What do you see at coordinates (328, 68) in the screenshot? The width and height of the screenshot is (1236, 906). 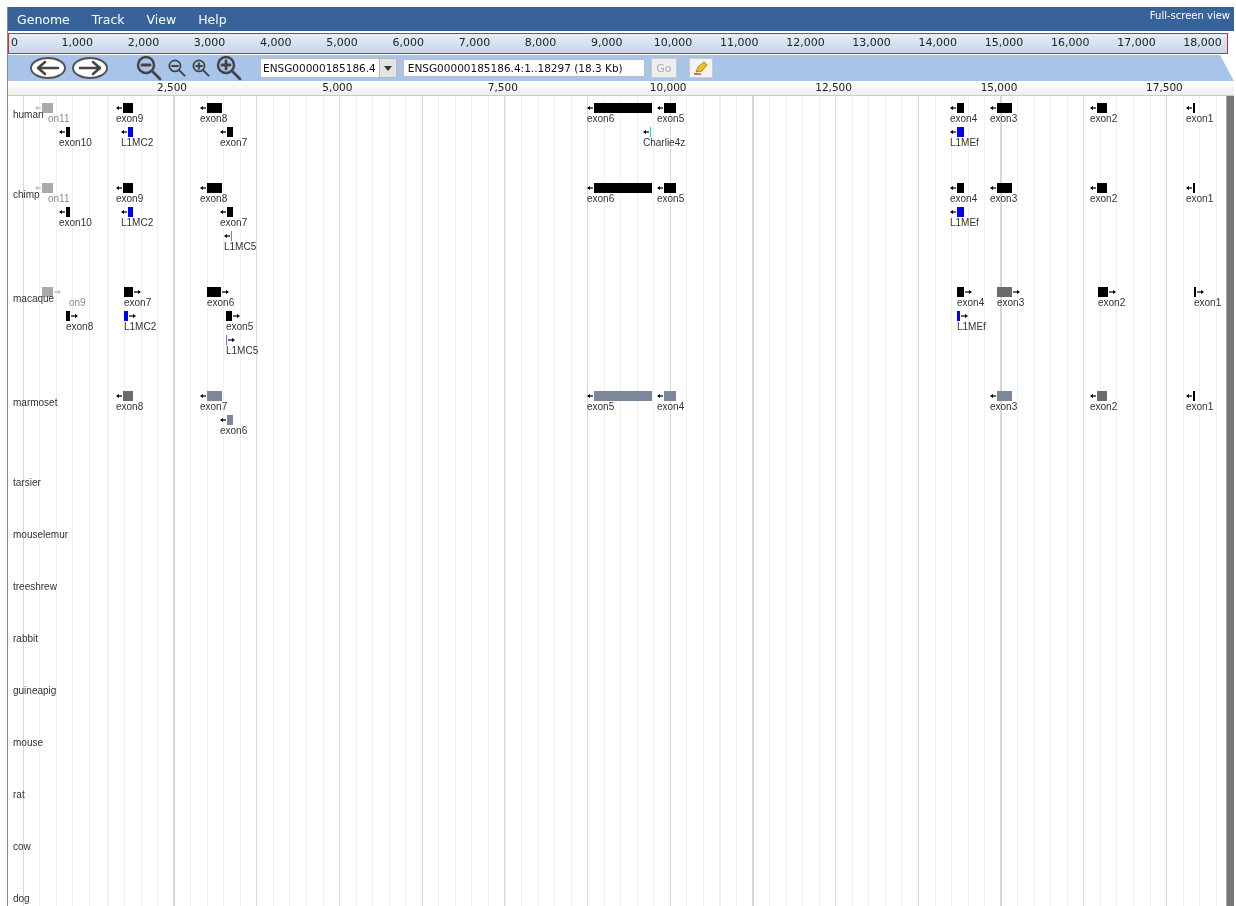 I see `reference-select: ENSG00000185186.4` at bounding box center [328, 68].